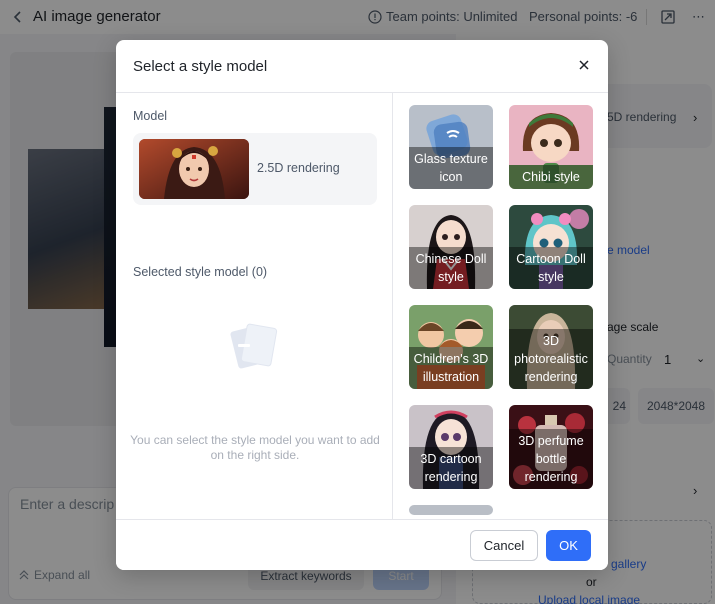 The height and width of the screenshot is (604, 715). What do you see at coordinates (584, 65) in the screenshot?
I see `close-icon` at bounding box center [584, 65].